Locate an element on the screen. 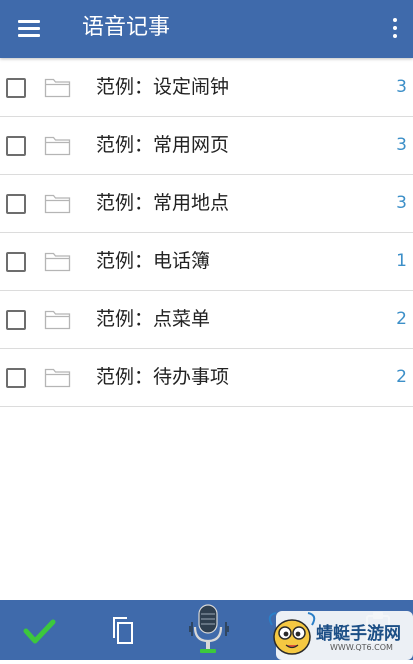  dragonfly-mascot-logo is located at coordinates (292, 633).